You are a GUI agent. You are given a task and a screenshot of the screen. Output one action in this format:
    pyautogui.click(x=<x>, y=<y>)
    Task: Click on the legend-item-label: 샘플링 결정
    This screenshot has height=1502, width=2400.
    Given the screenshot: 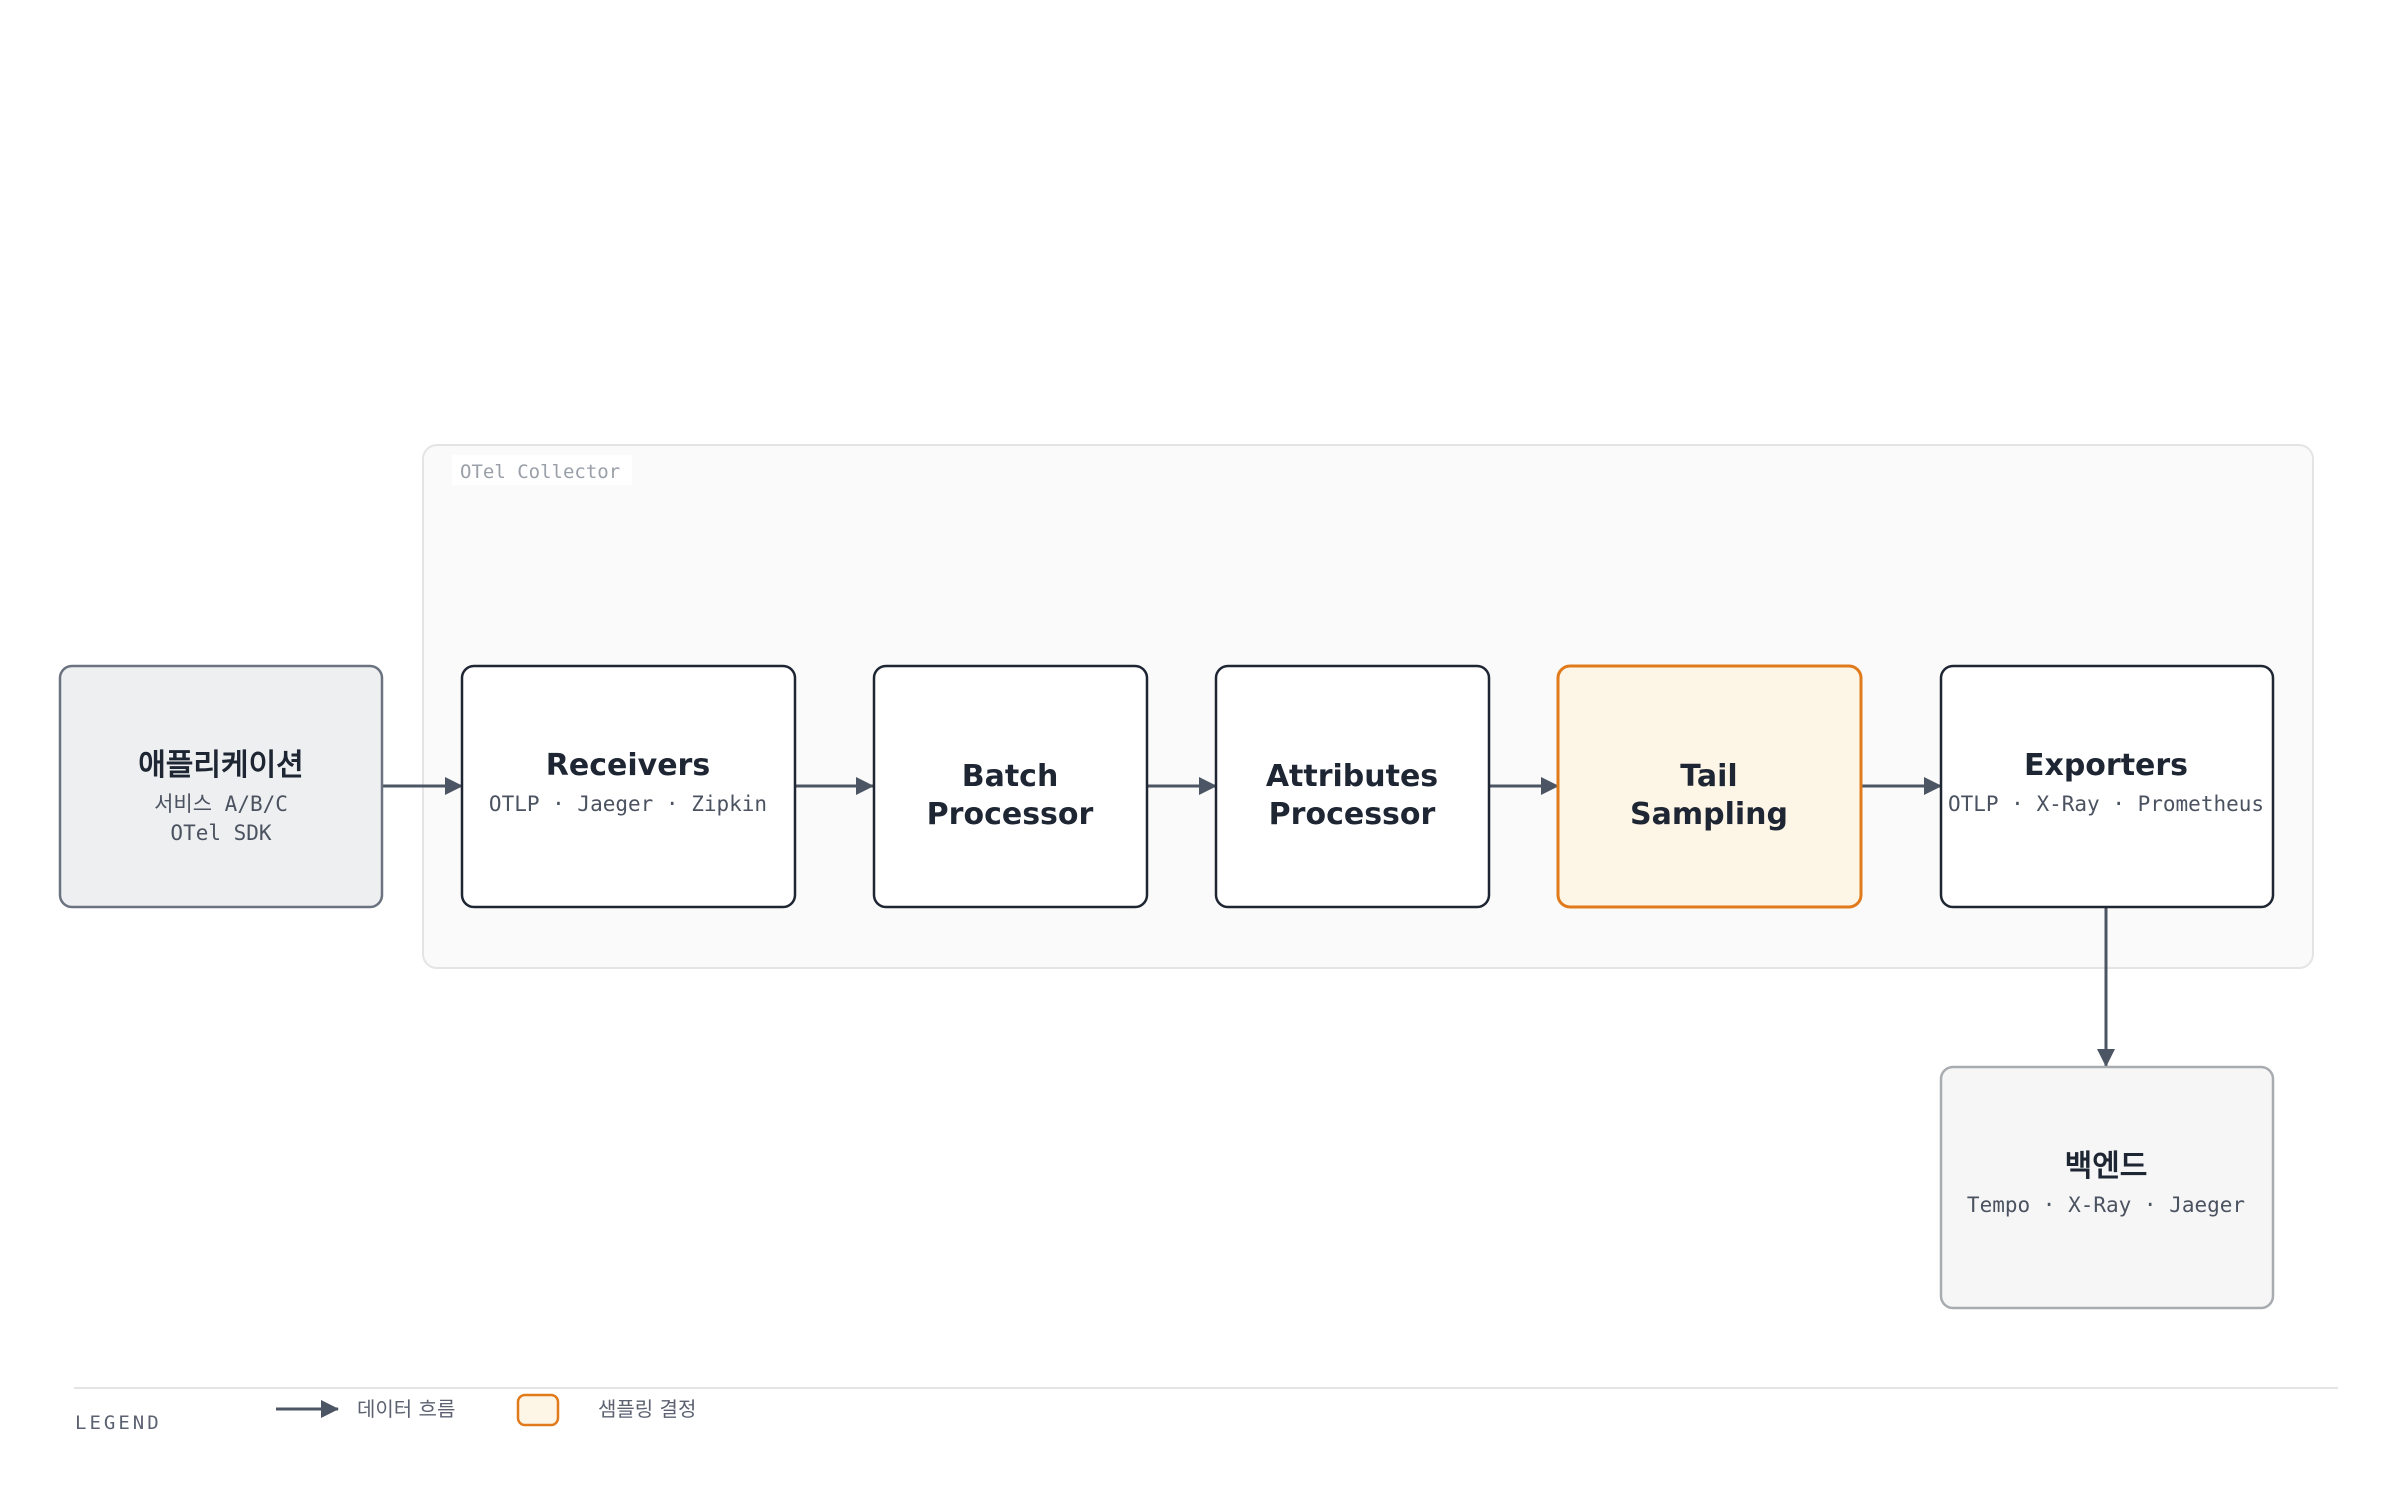 What is the action you would take?
    pyautogui.click(x=647, y=1409)
    